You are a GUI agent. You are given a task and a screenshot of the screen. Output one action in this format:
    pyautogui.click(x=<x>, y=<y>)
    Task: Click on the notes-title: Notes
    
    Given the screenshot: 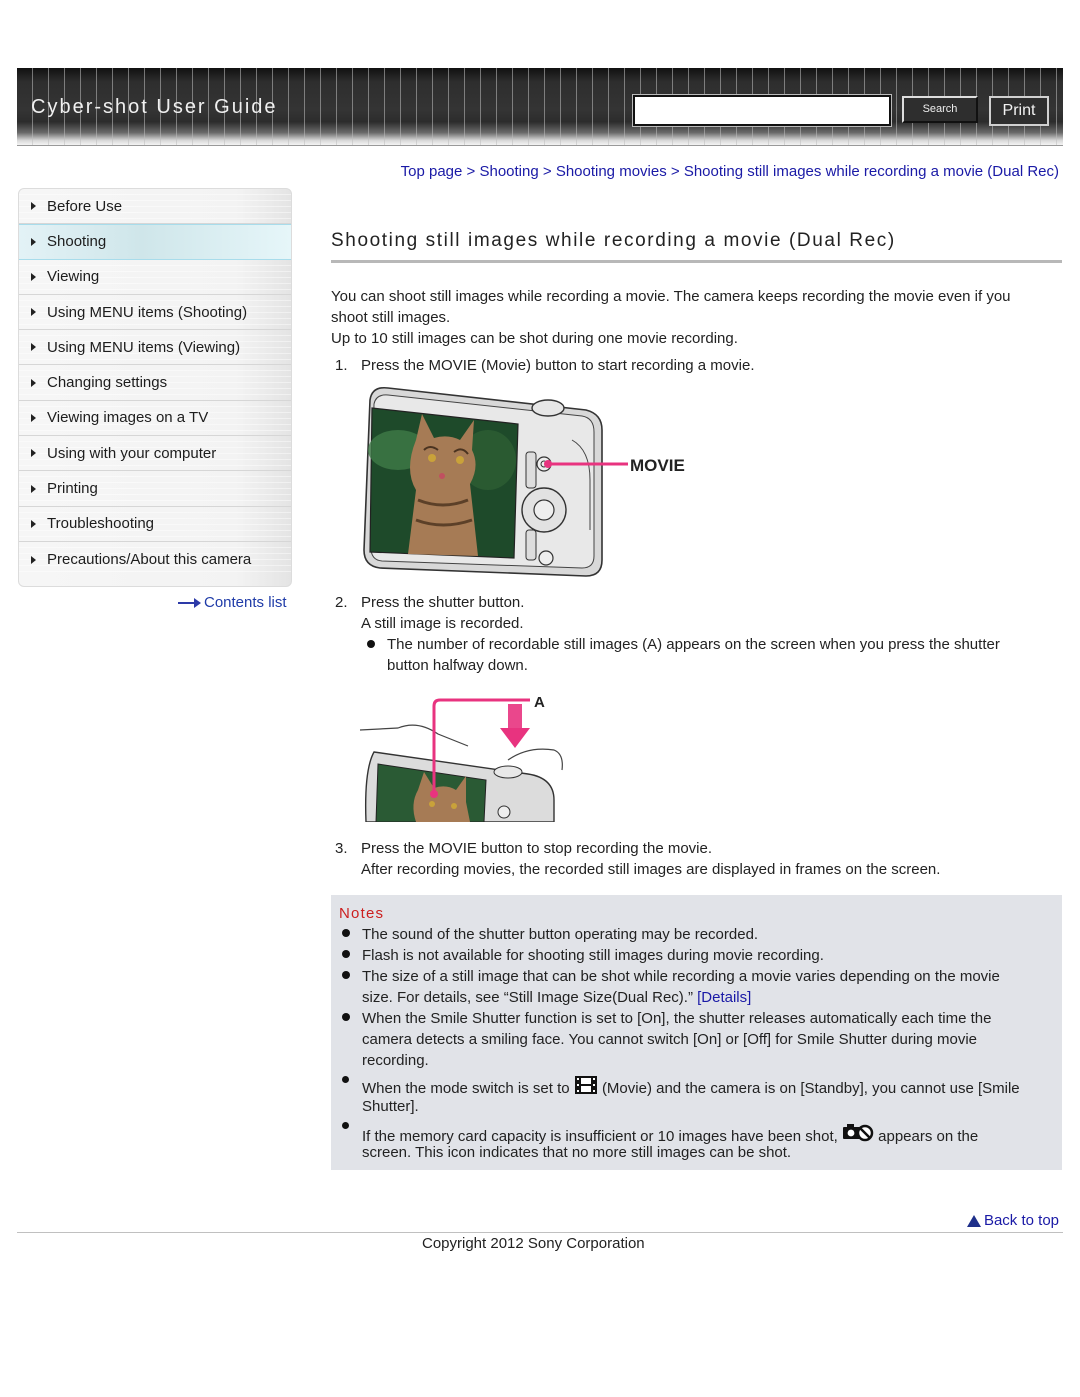 What is the action you would take?
    pyautogui.click(x=362, y=913)
    